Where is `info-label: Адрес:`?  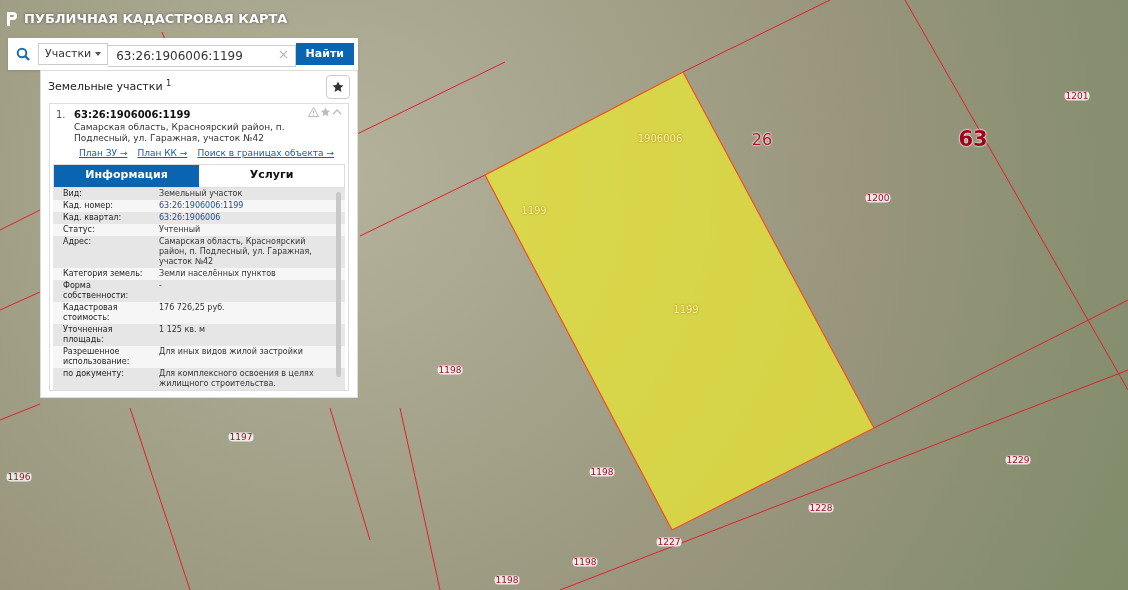 info-label: Адрес: is located at coordinates (78, 242).